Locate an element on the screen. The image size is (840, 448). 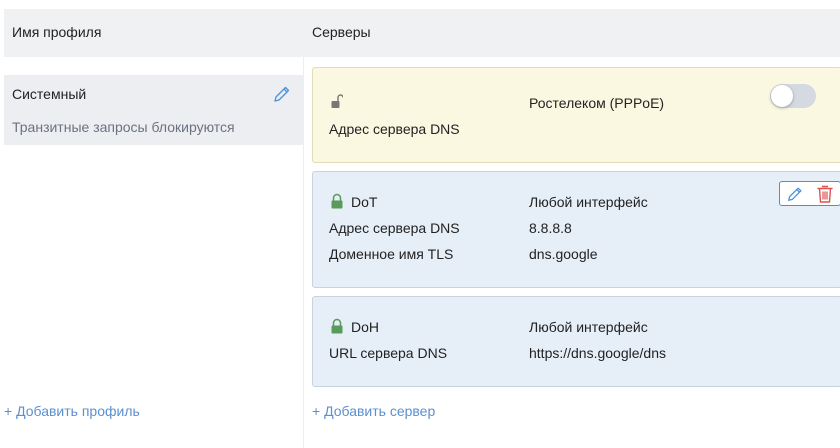
edit-server-button is located at coordinates (795, 194).